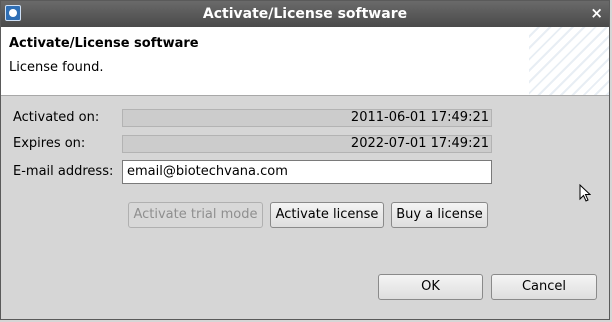  Describe the element at coordinates (307, 144) in the screenshot. I see `expires-on-field: 2022-07-01 17:49:21` at that location.